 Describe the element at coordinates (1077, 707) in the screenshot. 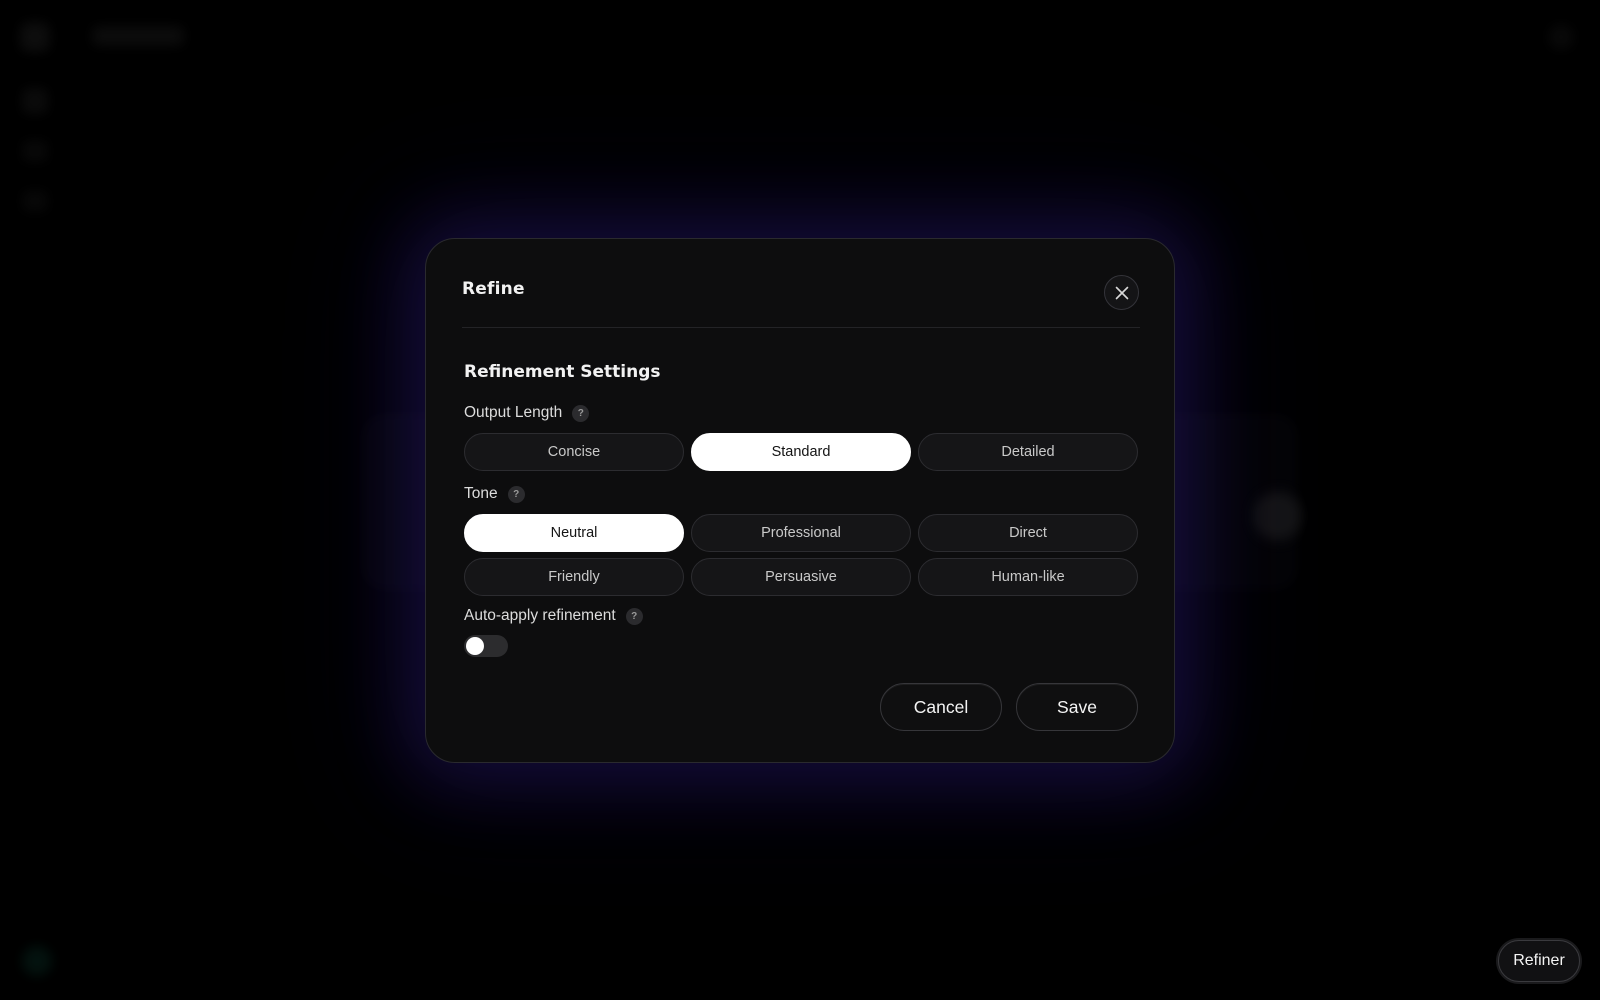

I see `save-button: Save` at that location.